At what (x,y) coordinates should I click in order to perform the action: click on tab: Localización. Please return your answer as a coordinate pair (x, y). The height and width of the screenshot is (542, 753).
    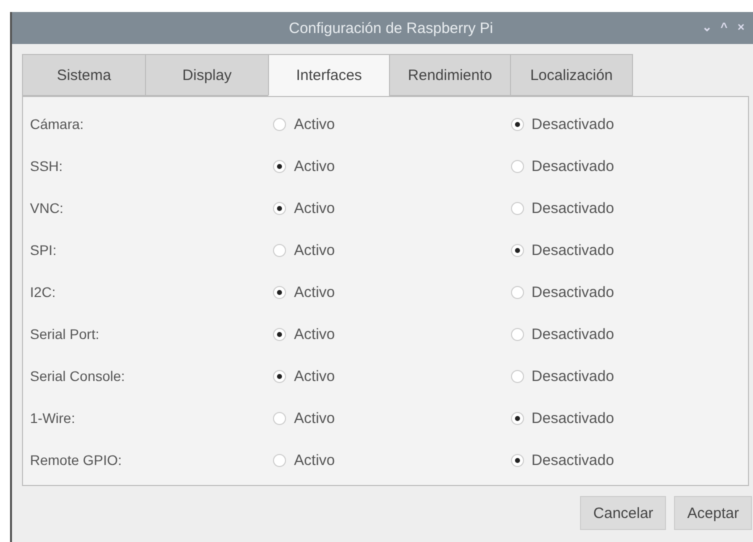
    Looking at the image, I should click on (571, 75).